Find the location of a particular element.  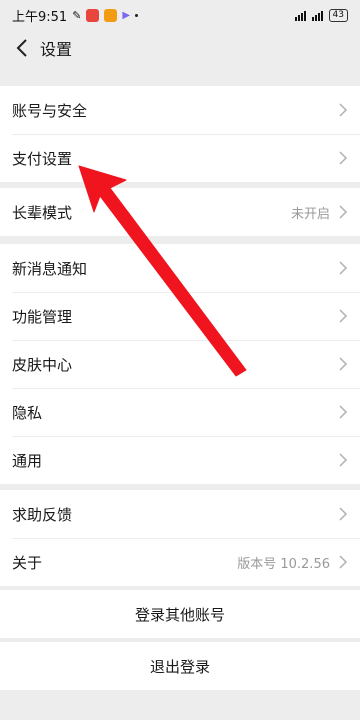

settings-item-general: 通用 is located at coordinates (180, 460).